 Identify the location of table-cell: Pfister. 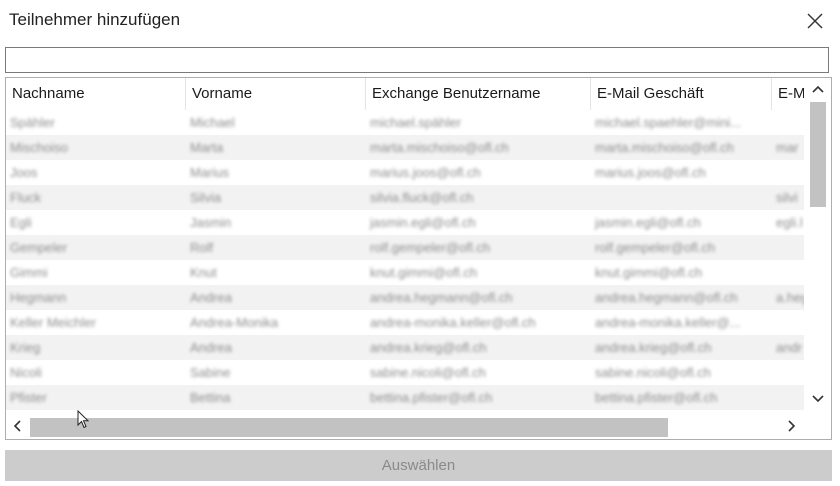
(28, 397).